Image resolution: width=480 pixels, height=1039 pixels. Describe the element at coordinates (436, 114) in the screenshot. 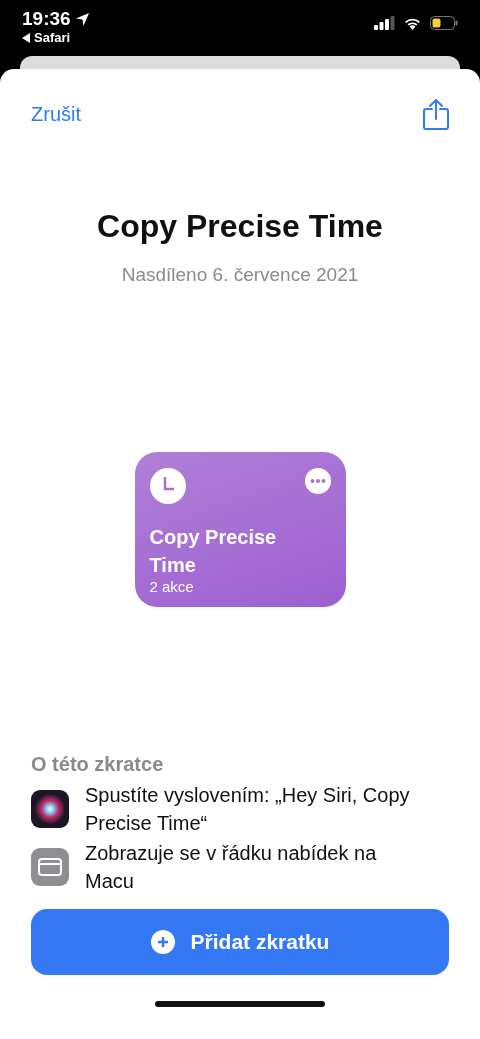

I see `share-icon` at that location.